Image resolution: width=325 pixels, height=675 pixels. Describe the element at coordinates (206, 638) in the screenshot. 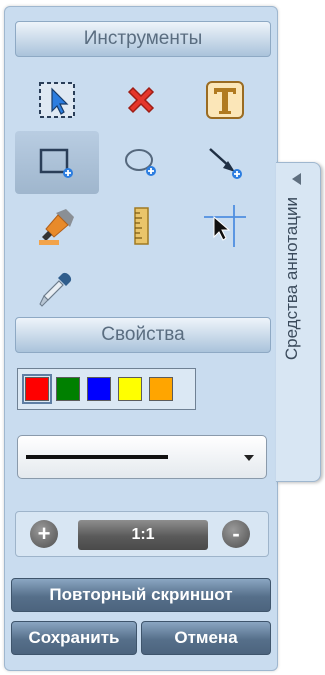

I see `cancel-button: Отмена` at that location.